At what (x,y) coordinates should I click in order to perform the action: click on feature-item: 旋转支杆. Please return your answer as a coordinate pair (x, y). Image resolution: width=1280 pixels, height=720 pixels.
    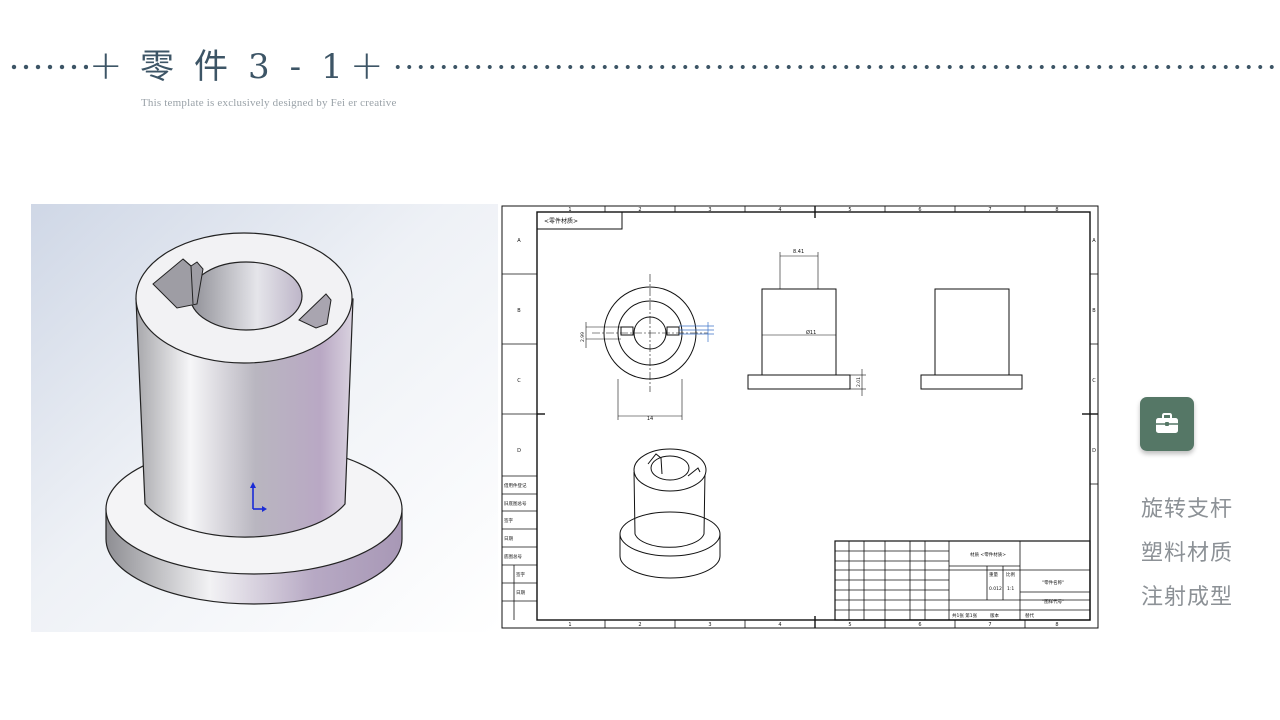
    Looking at the image, I should click on (1187, 509).